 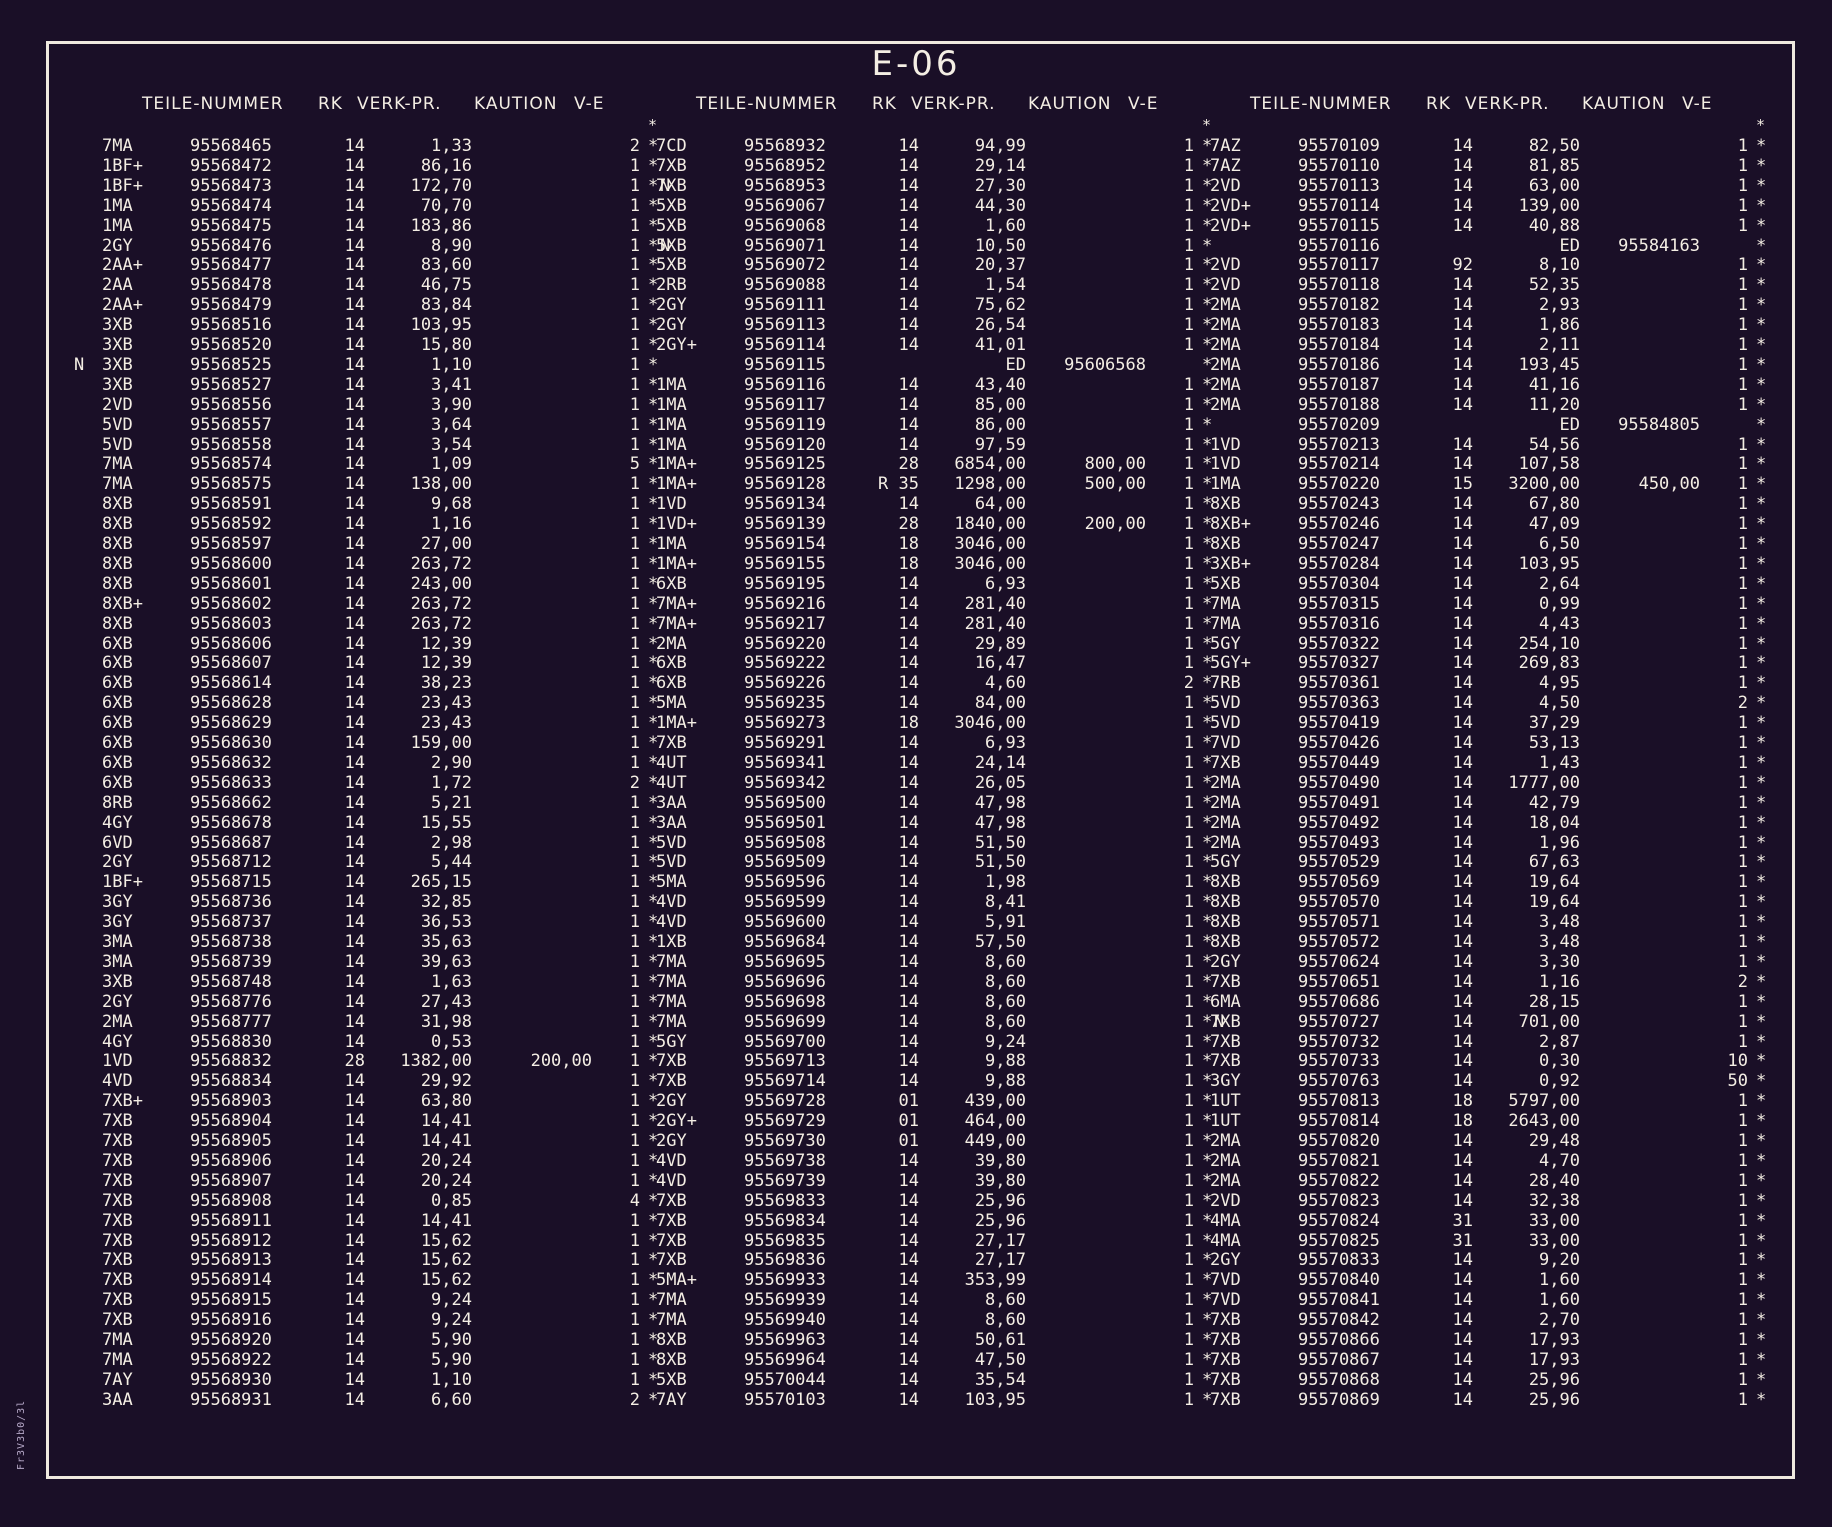 I want to click on table-row: 7XB 95568953 14 27,30 1 *, so click(x=924, y=186).